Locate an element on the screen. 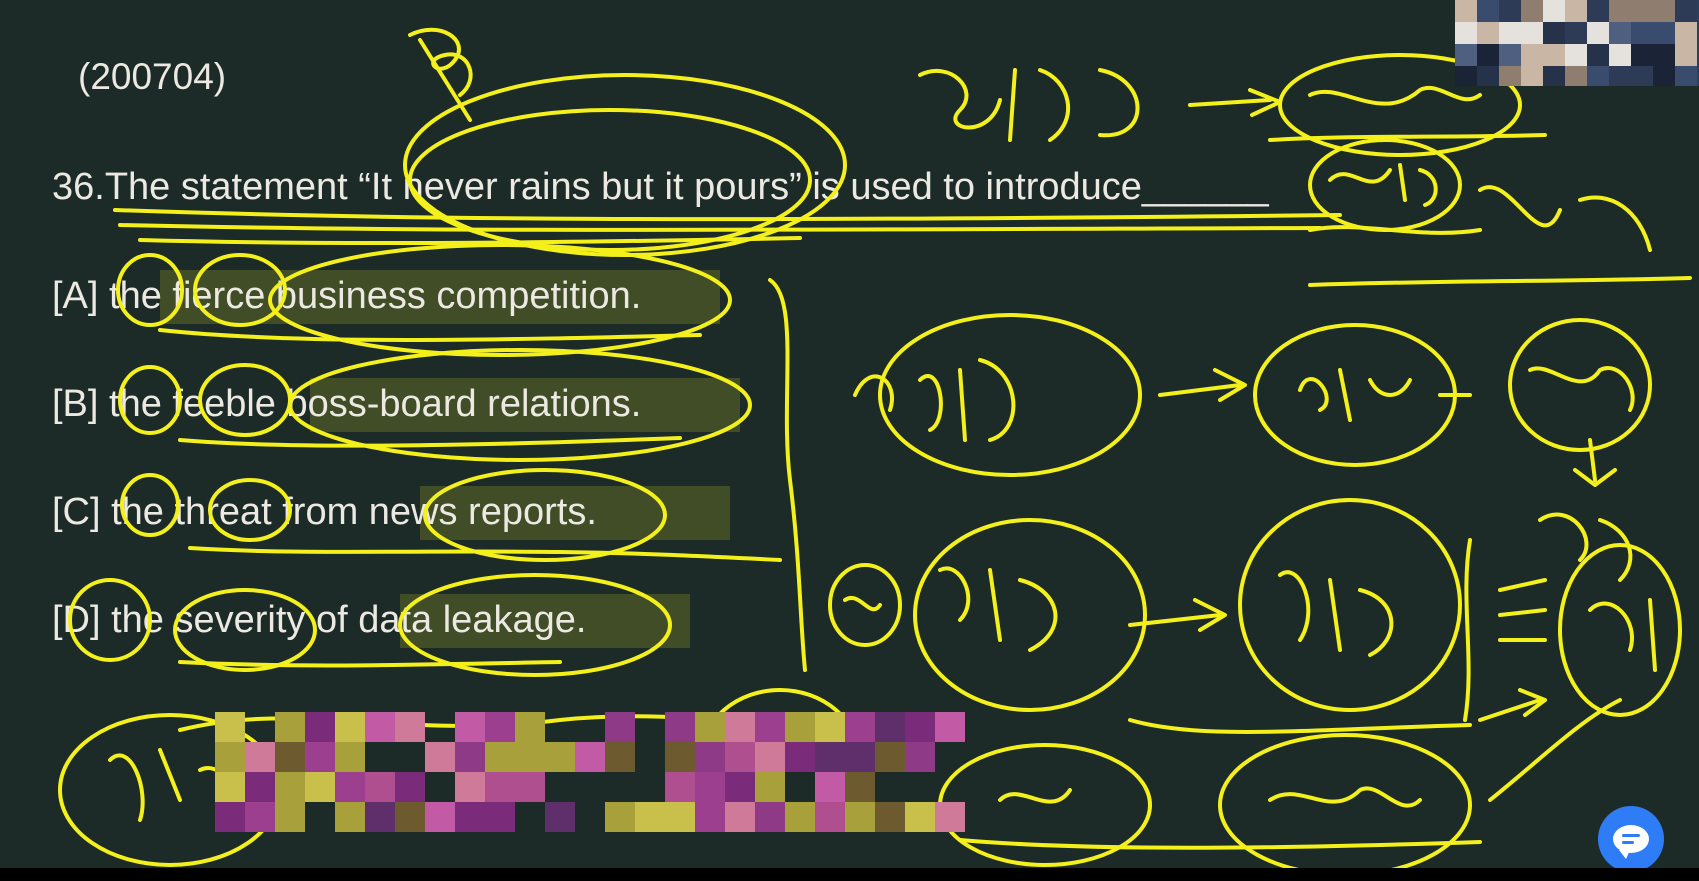 This screenshot has height=881, width=1699. presenter-webcam is located at coordinates (1577, 43).